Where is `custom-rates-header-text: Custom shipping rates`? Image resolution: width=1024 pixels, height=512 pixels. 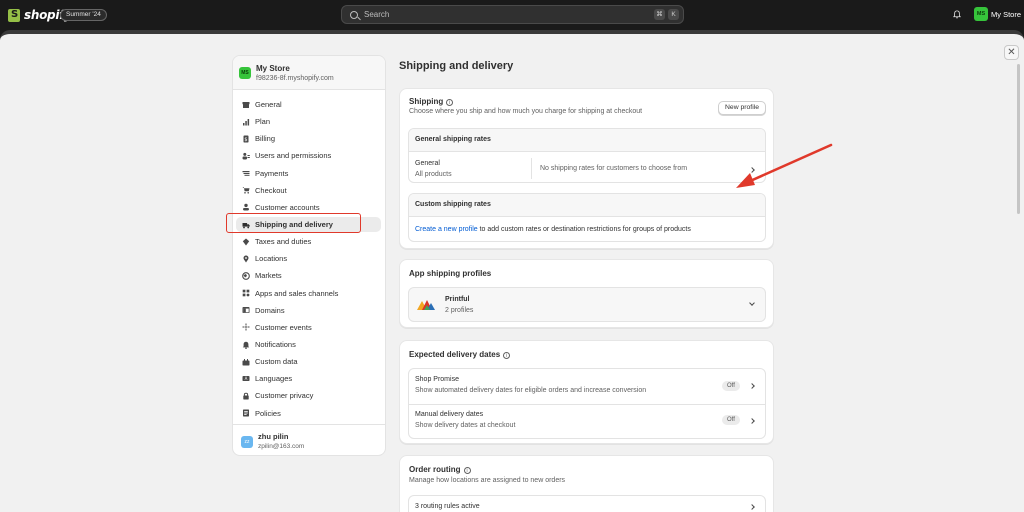
custom-rates-header-text: Custom shipping rates is located at coordinates (453, 204).